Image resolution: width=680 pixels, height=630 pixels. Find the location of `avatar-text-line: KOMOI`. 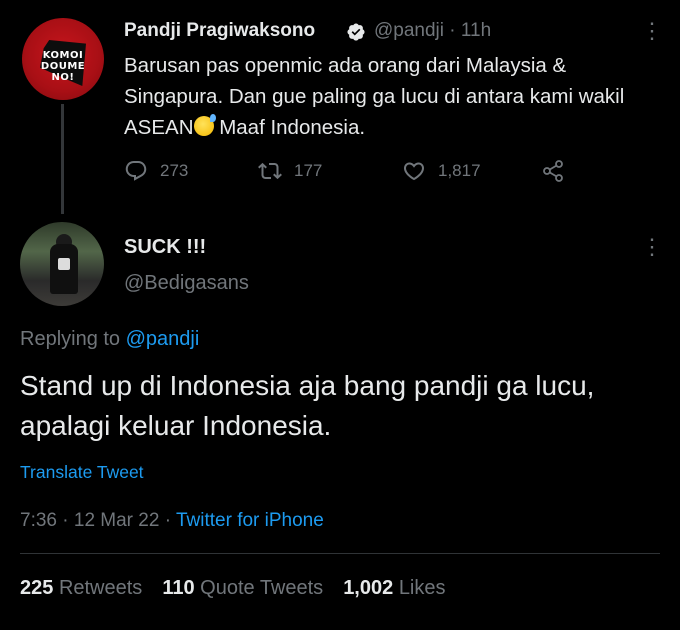

avatar-text-line: KOMOI is located at coordinates (63, 55).